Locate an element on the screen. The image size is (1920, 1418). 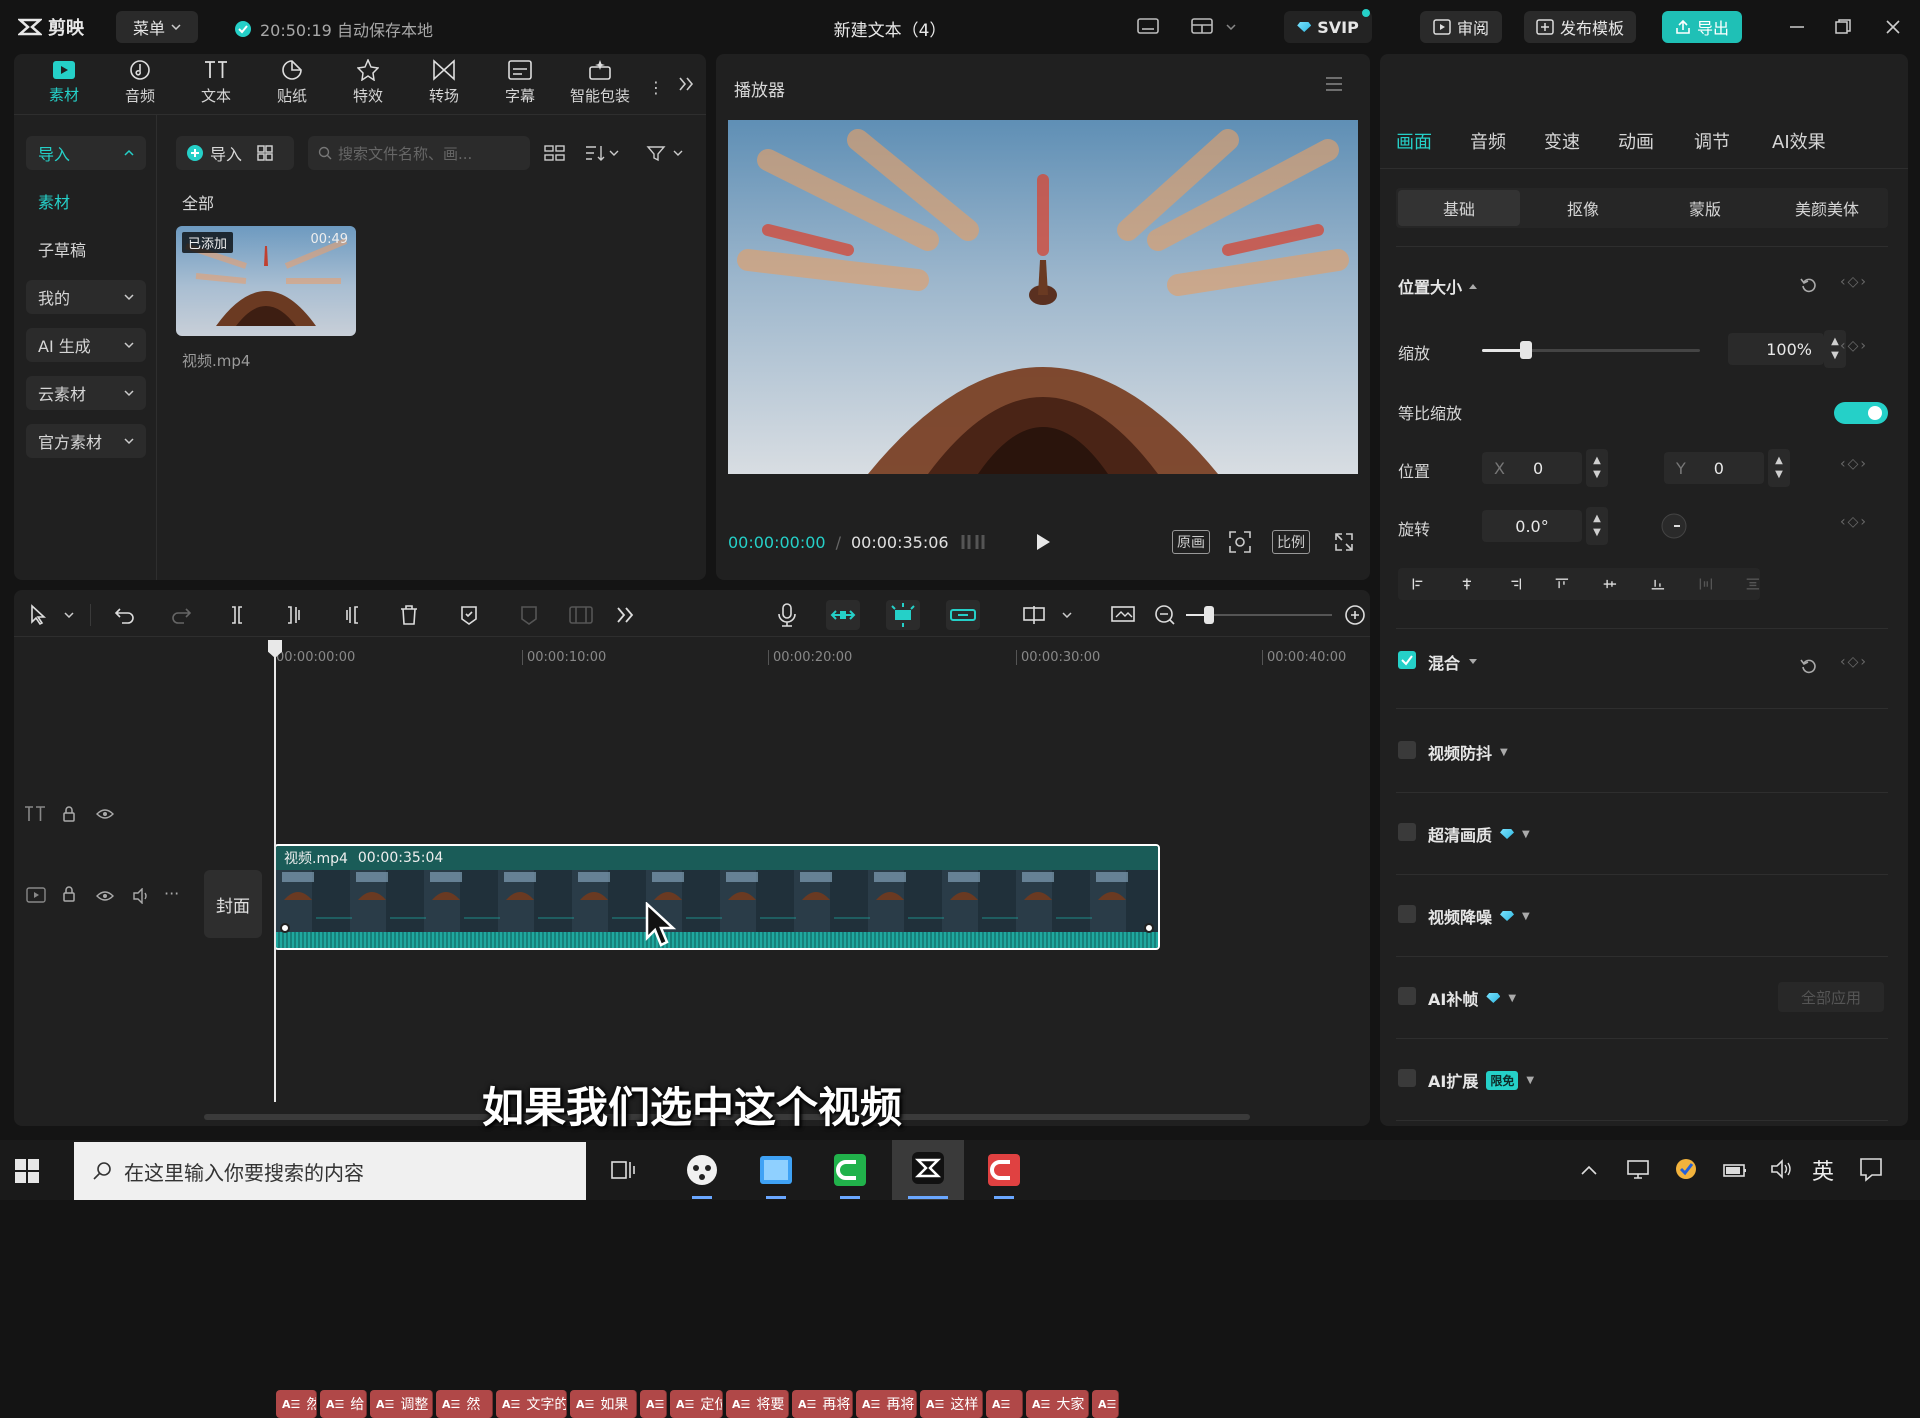
feature-label: AI补帧 ▼ is located at coordinates (1472, 998).